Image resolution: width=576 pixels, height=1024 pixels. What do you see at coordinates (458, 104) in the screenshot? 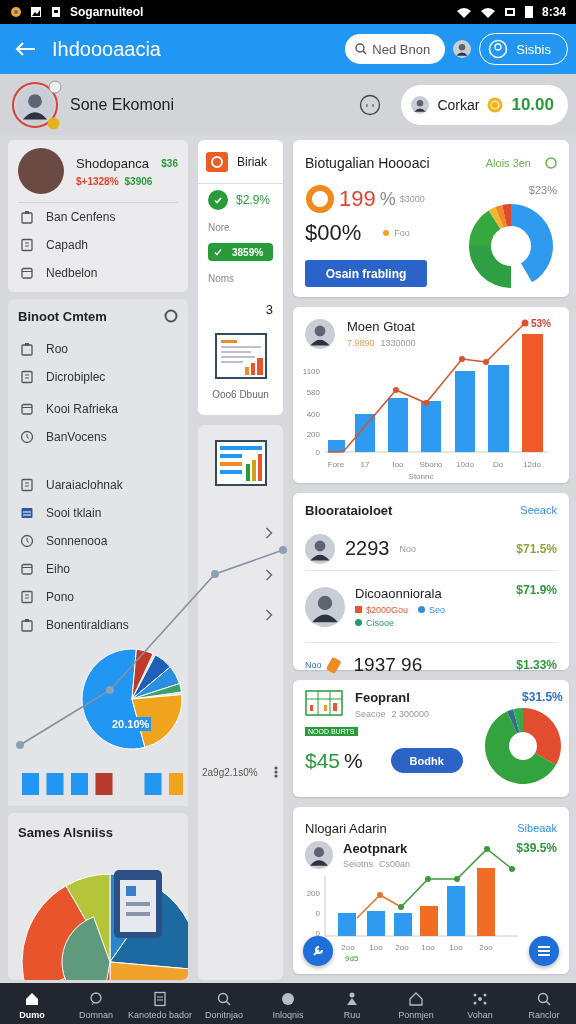
I see `account-label: Corkar` at bounding box center [458, 104].